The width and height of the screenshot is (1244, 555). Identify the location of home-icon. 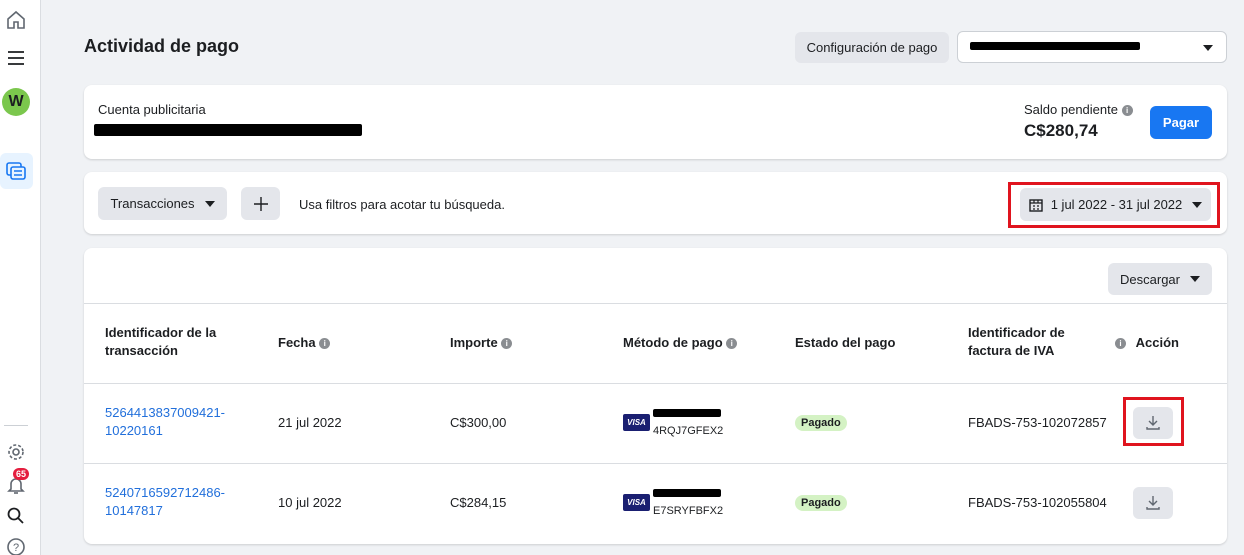
(16, 20).